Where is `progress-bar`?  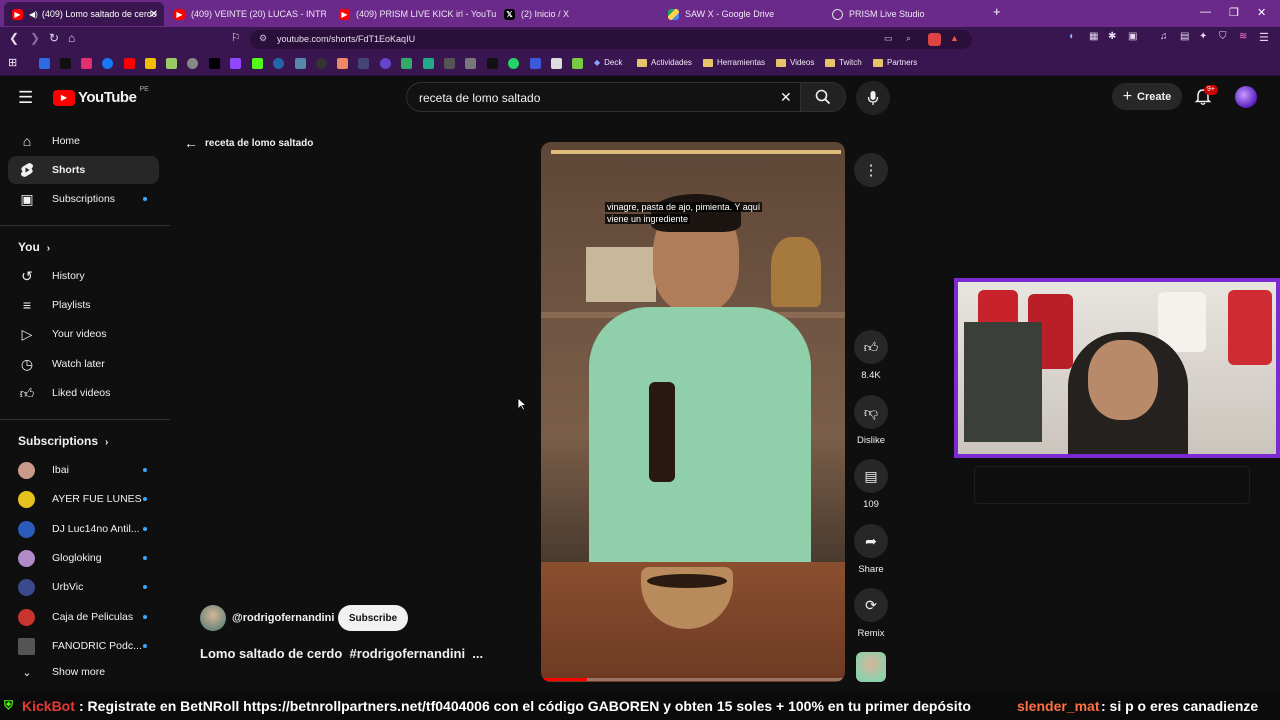
progress-bar is located at coordinates (693, 679).